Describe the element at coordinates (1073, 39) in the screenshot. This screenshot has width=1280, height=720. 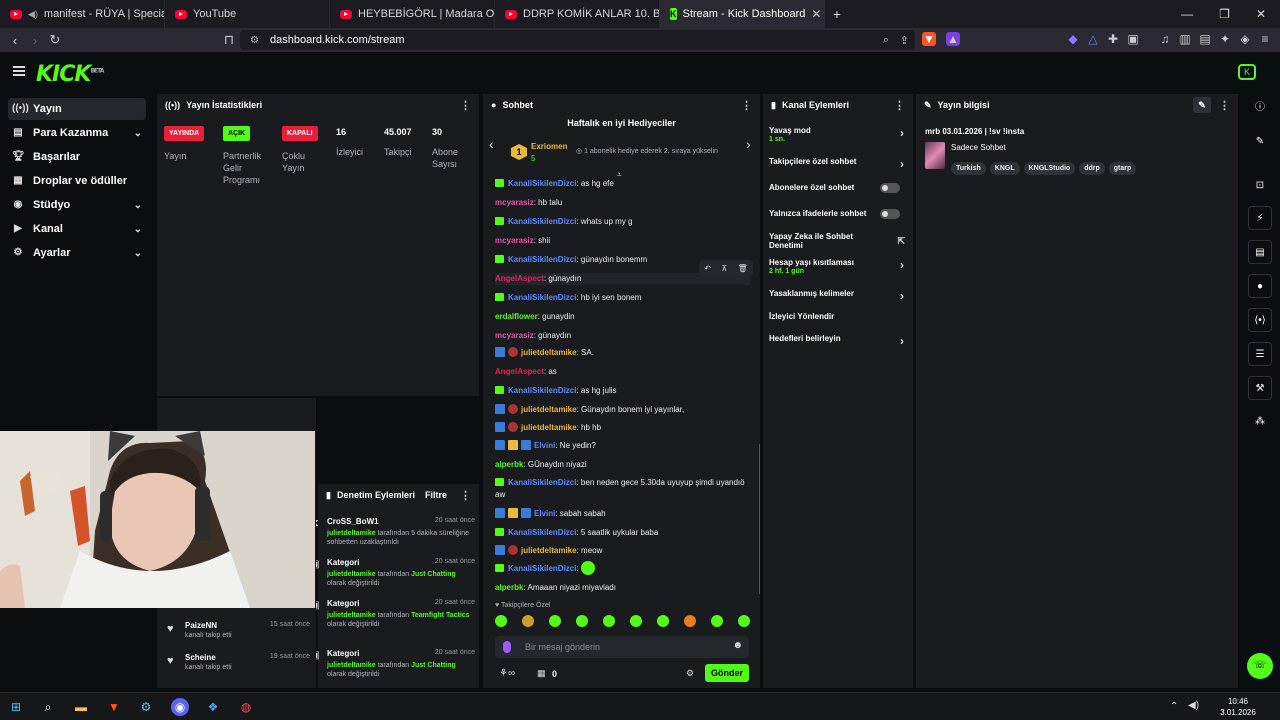
I see `extension-icon: ◆` at that location.